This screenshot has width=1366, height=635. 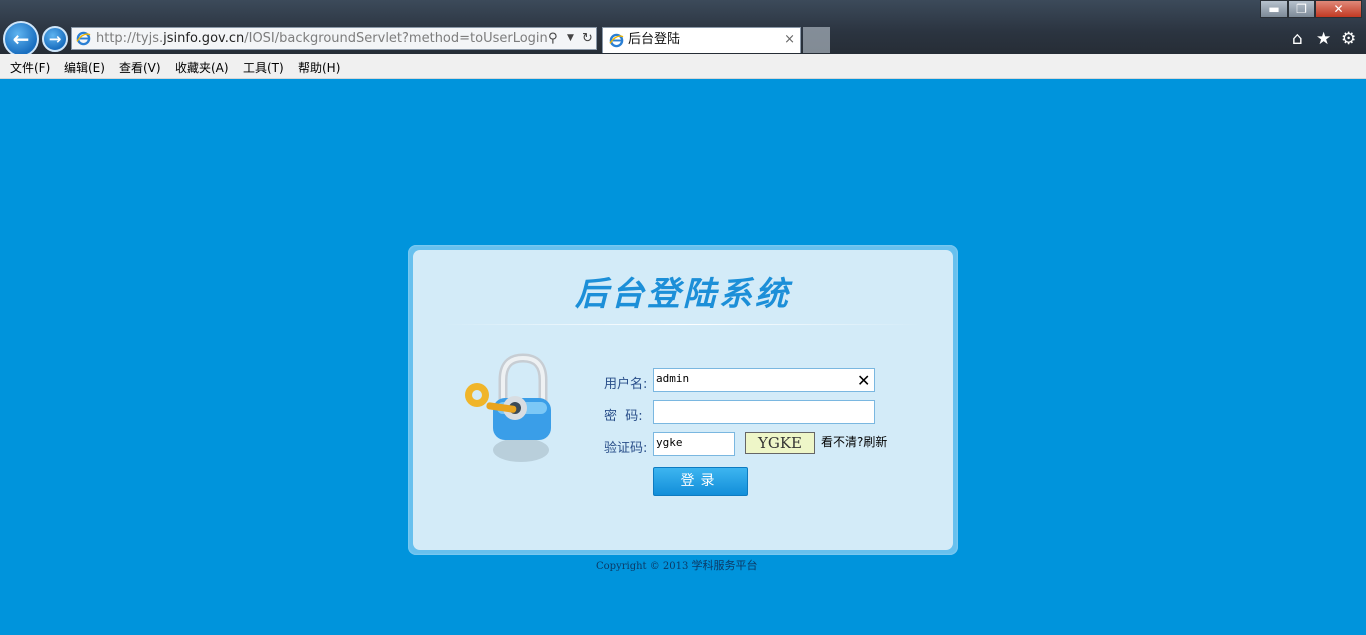 I want to click on menu-file: 文件(F), so click(x=30, y=67).